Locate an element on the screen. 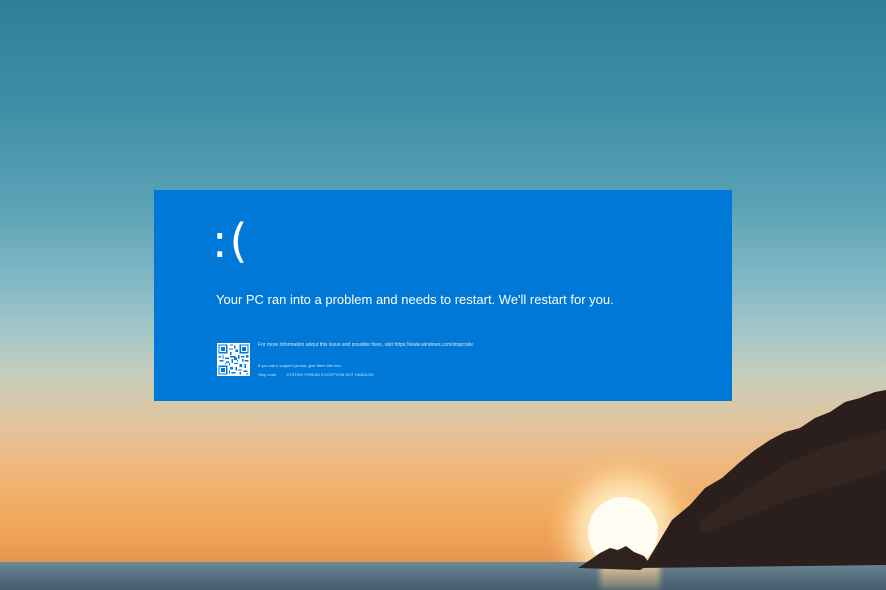  qr-code-icon is located at coordinates (233, 359).